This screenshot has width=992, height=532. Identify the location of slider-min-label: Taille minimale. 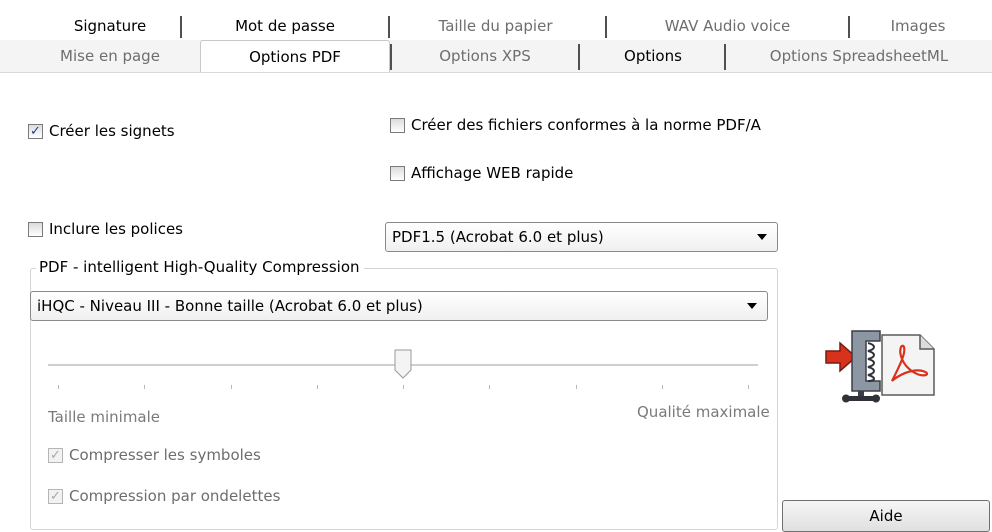
(104, 417).